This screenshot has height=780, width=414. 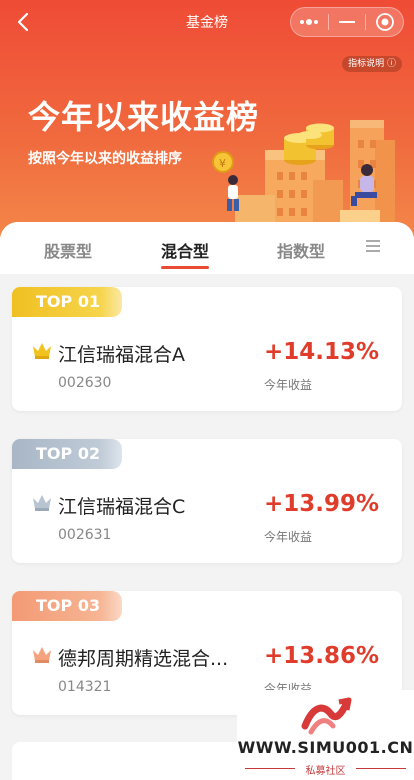 I want to click on crown-bronze-icon, so click(x=42, y=655).